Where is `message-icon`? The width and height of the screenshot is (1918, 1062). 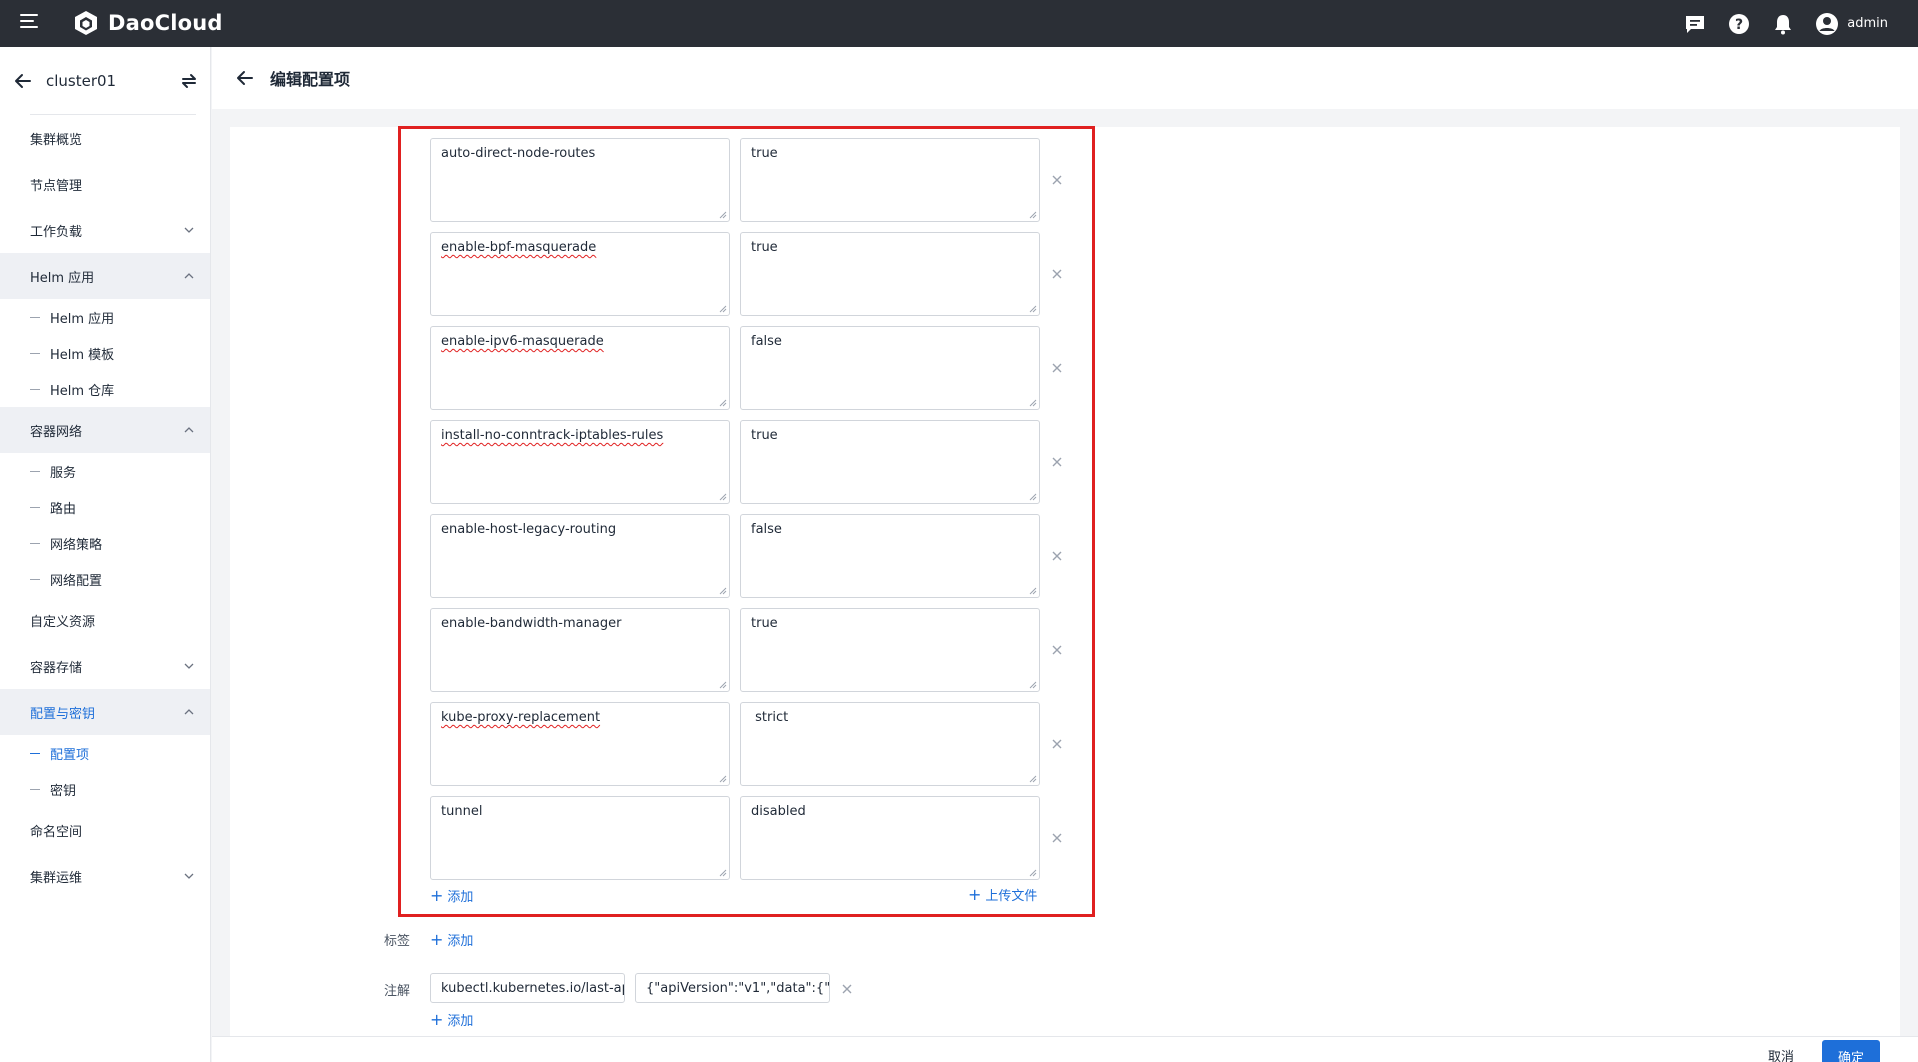 message-icon is located at coordinates (1695, 24).